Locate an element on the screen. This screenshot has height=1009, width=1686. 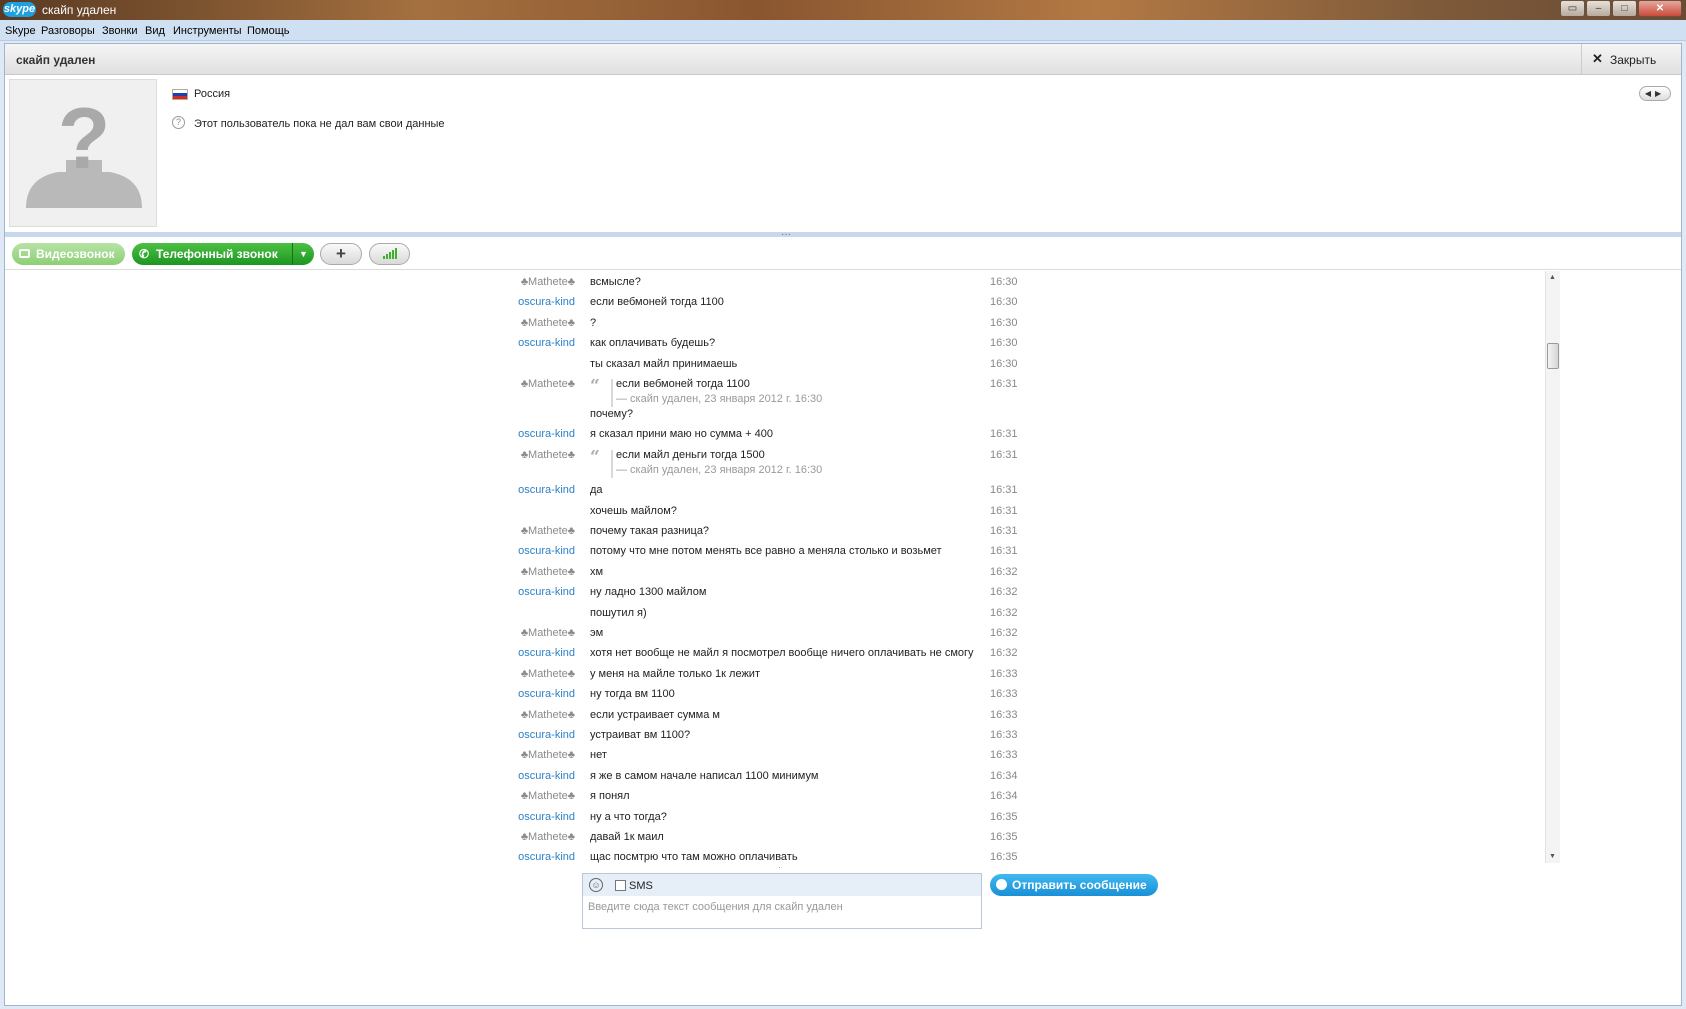
message-text: всмысле? is located at coordinates (615, 282).